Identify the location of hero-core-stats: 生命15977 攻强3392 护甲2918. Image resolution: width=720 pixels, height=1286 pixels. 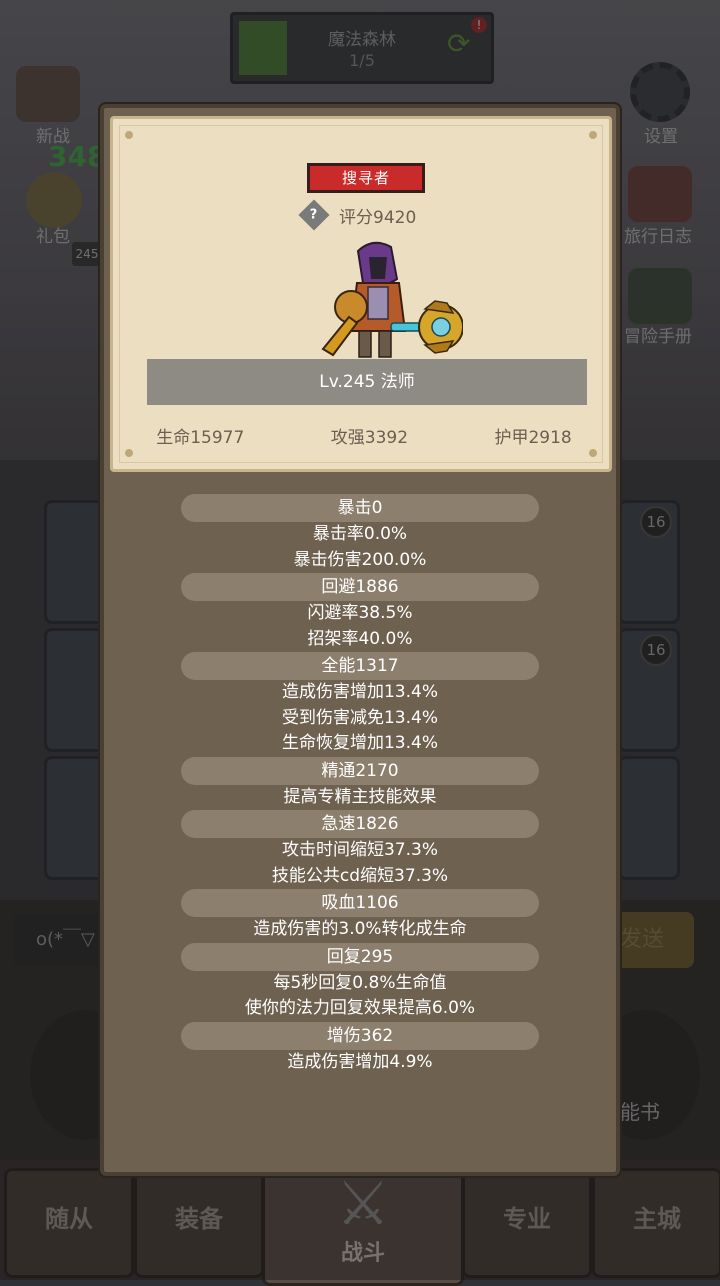
(364, 435).